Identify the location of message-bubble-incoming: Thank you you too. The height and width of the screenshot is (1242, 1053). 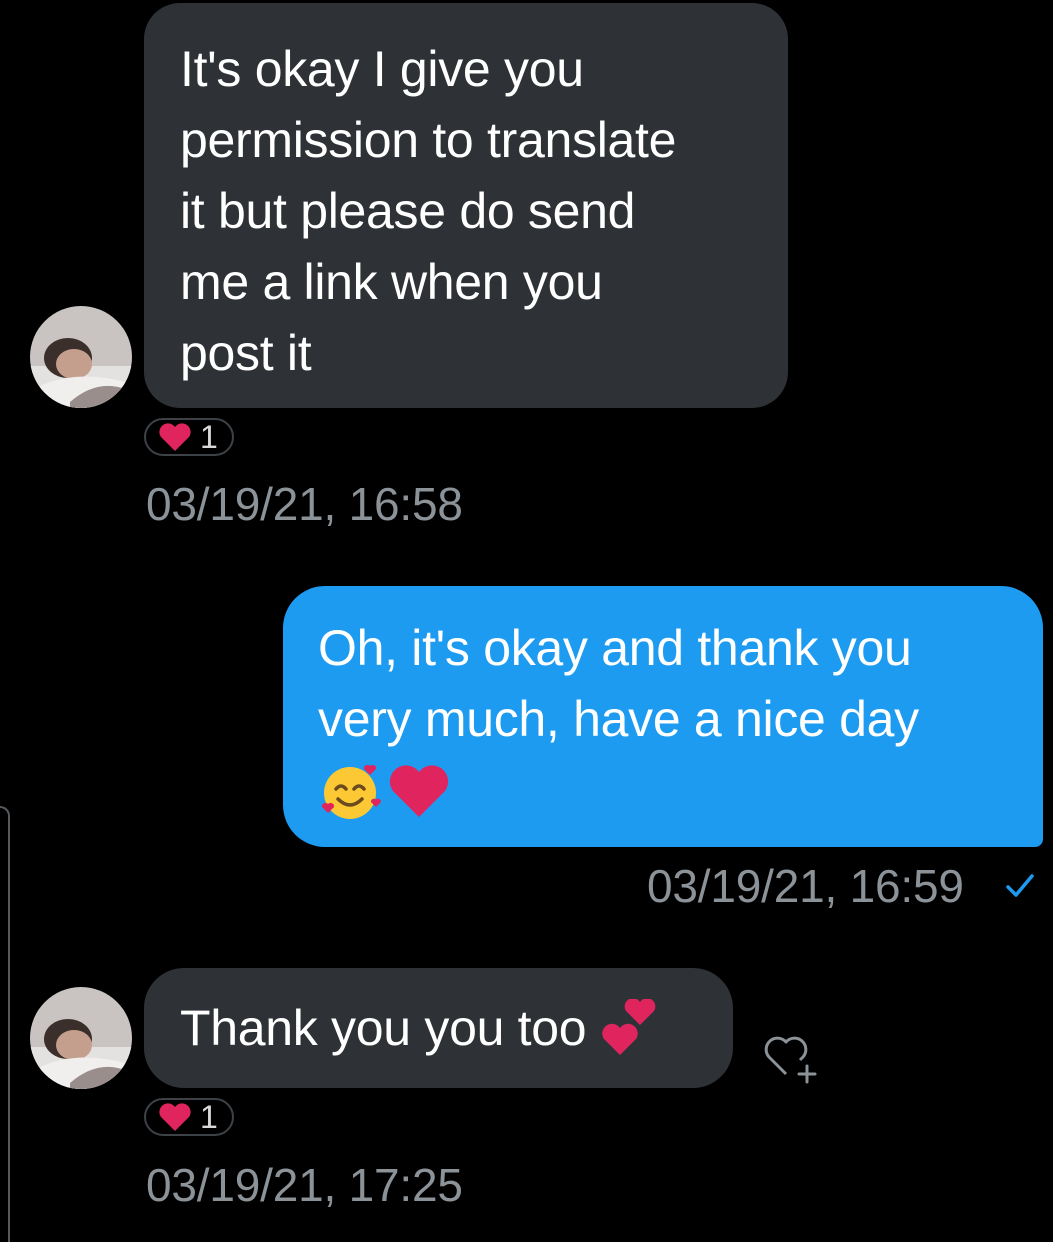
(438, 1028).